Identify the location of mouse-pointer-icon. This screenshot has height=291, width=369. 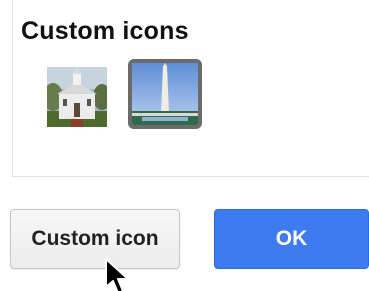
(117, 274).